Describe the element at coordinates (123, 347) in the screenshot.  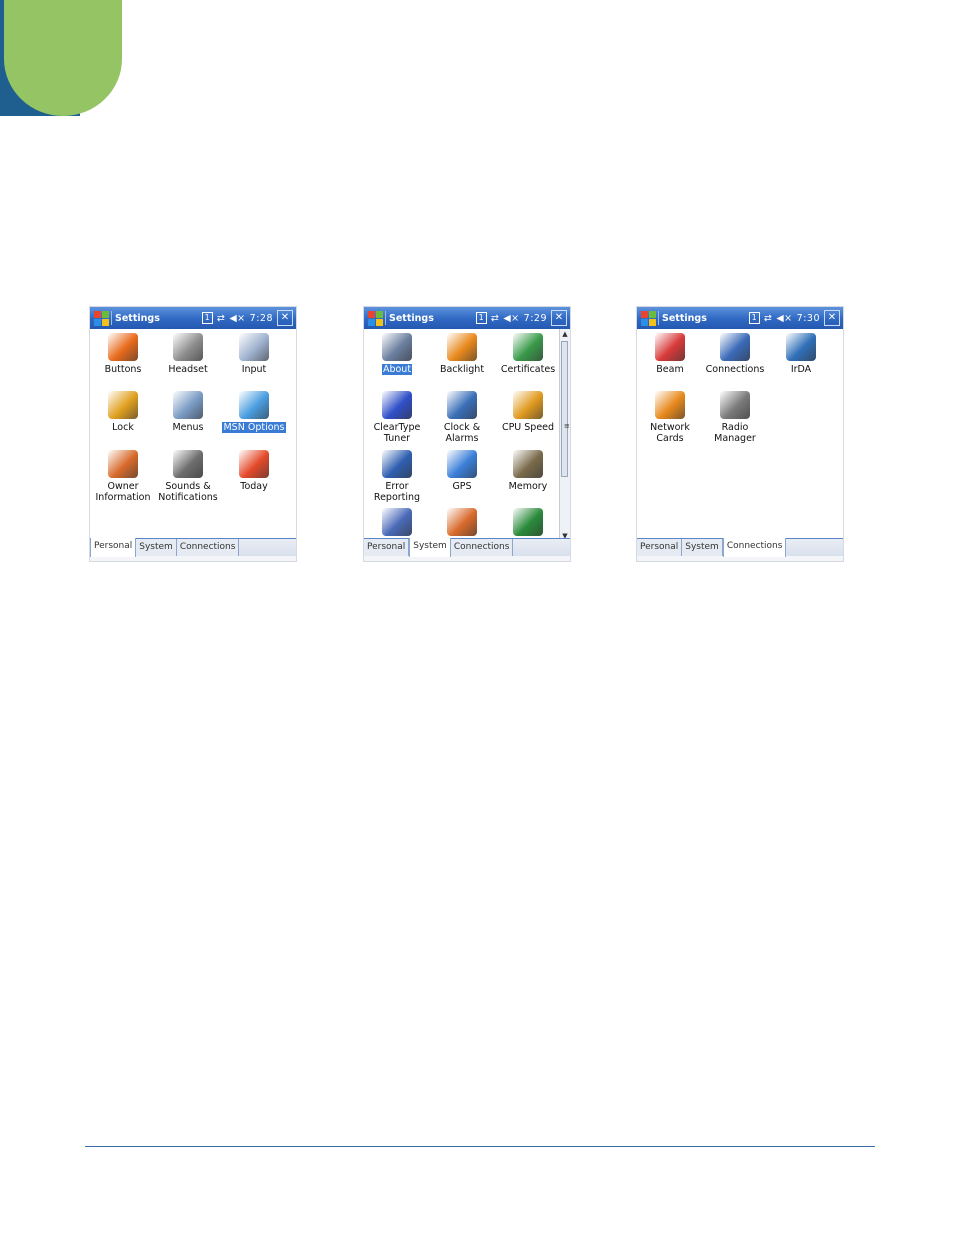
I see `buttons-icon` at that location.